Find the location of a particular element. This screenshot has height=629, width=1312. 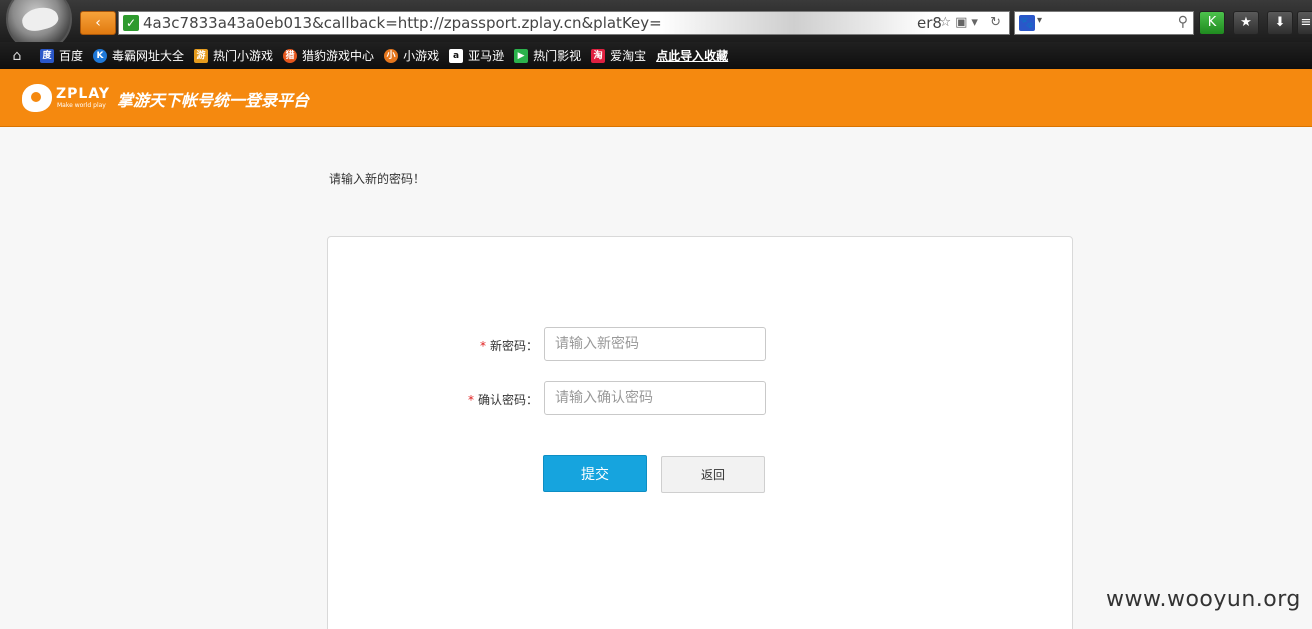

download-icon: ⬇ is located at coordinates (1280, 22).